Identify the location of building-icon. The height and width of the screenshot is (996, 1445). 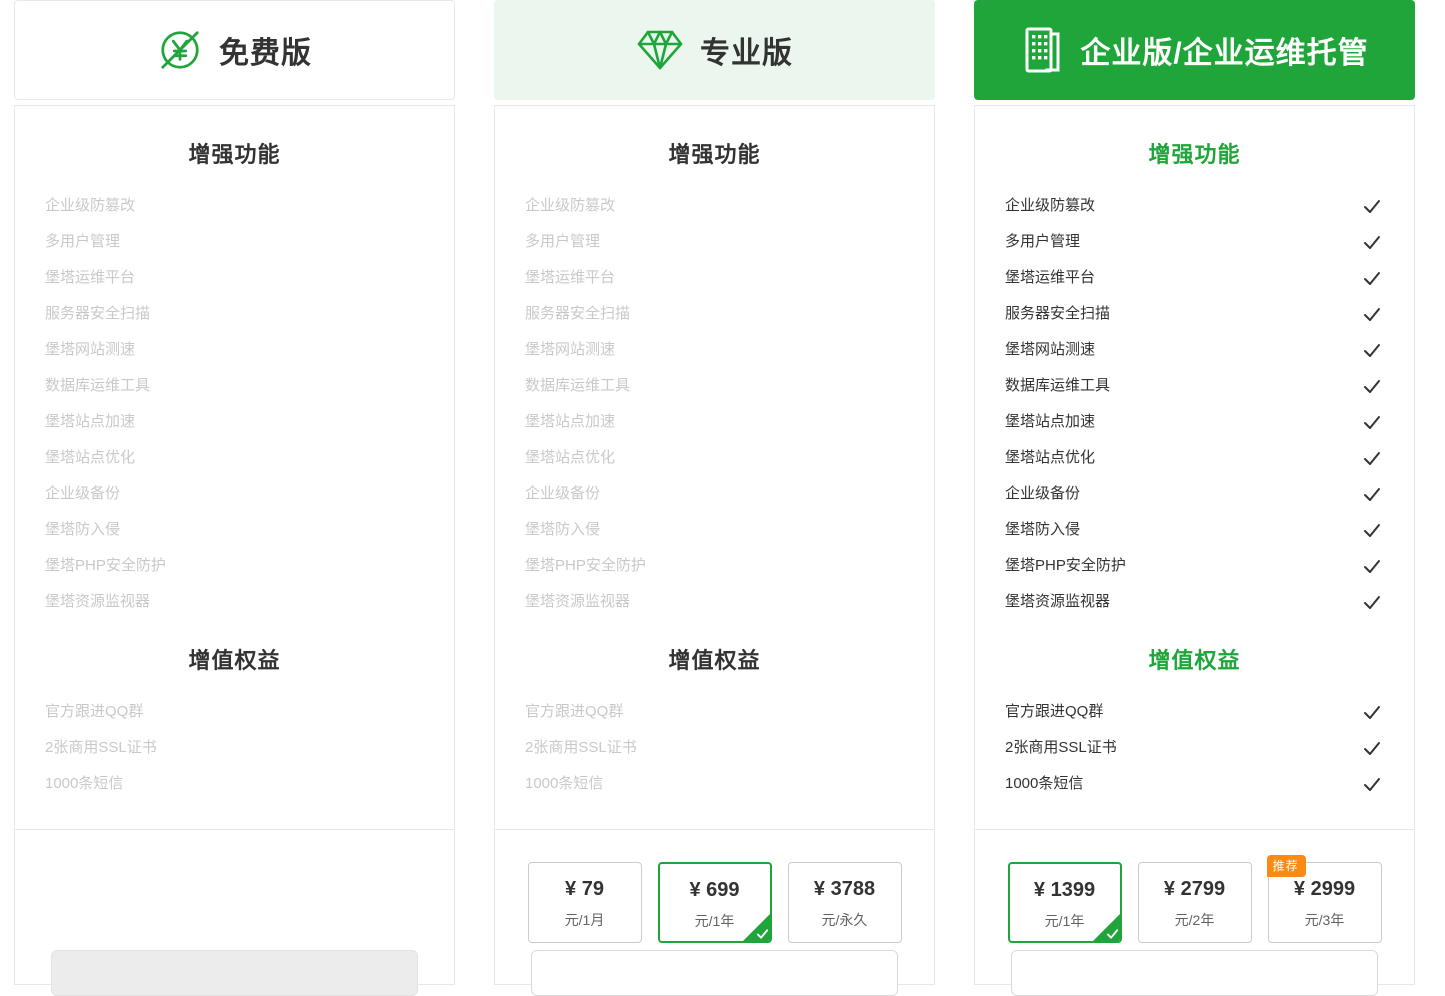
(1042, 50).